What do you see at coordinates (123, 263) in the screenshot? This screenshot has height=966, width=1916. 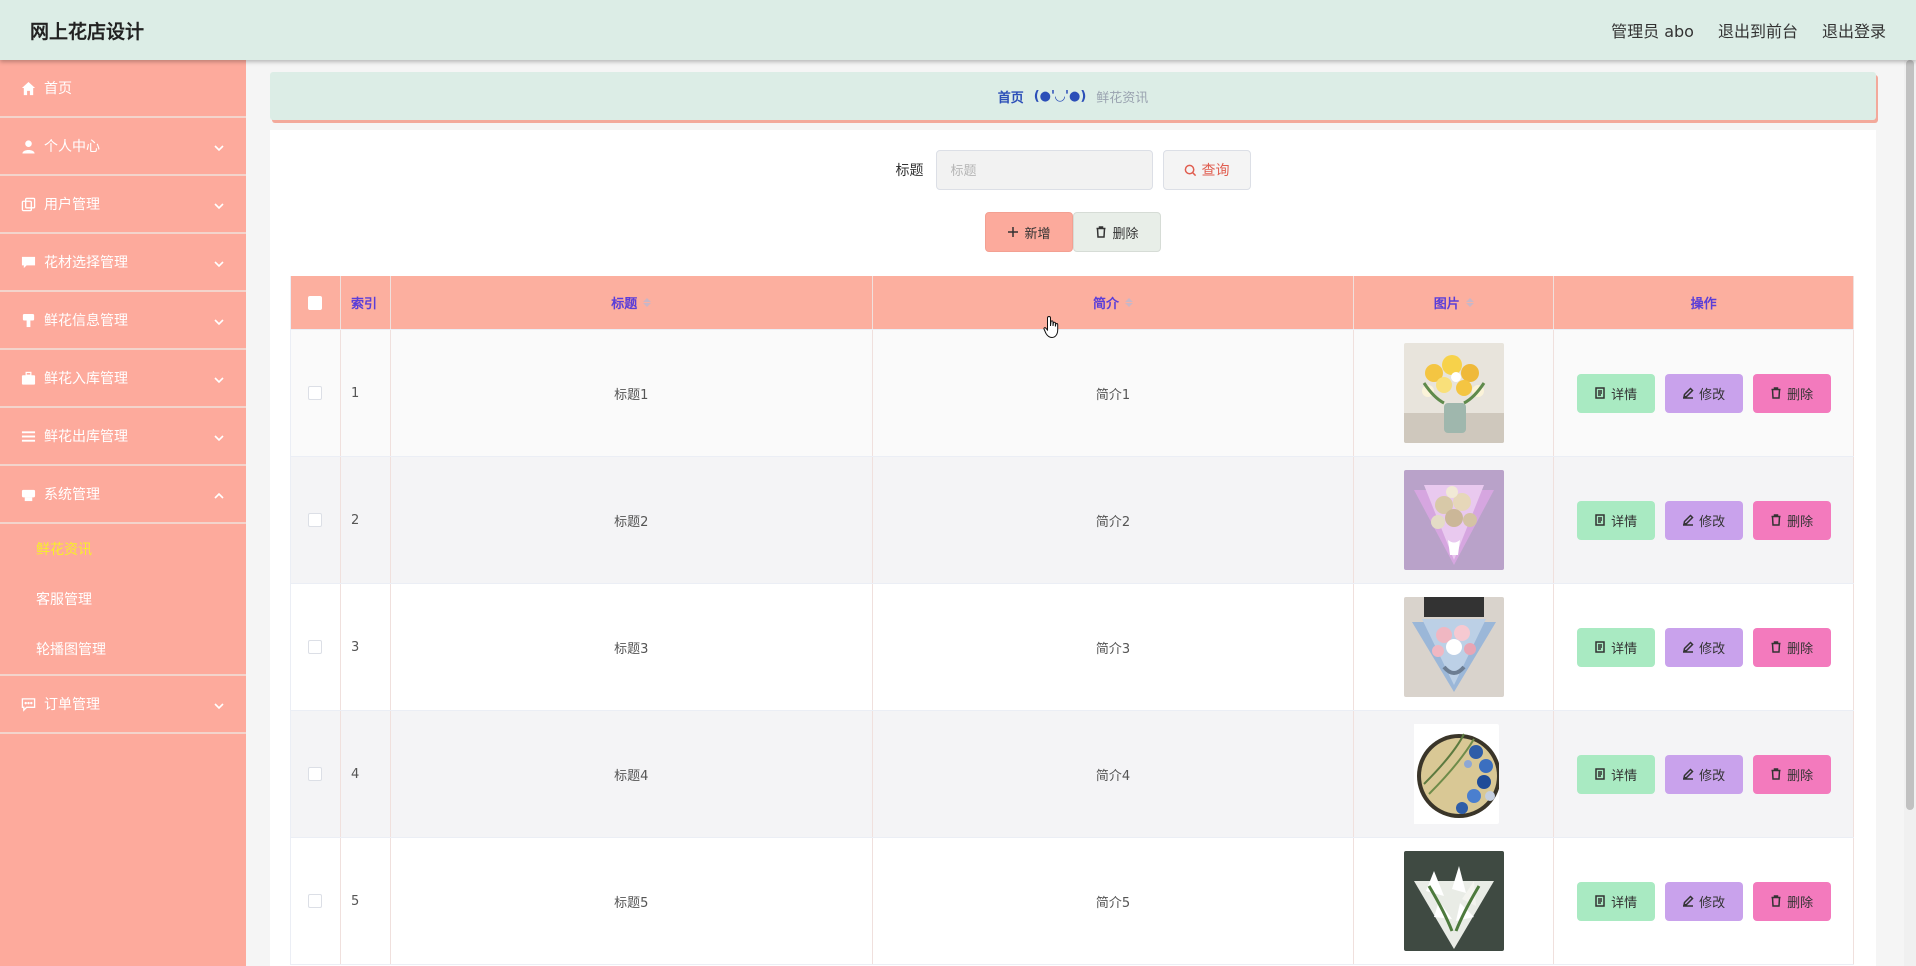 I see `sidebar-item-flower-material: 花材选择管理` at bounding box center [123, 263].